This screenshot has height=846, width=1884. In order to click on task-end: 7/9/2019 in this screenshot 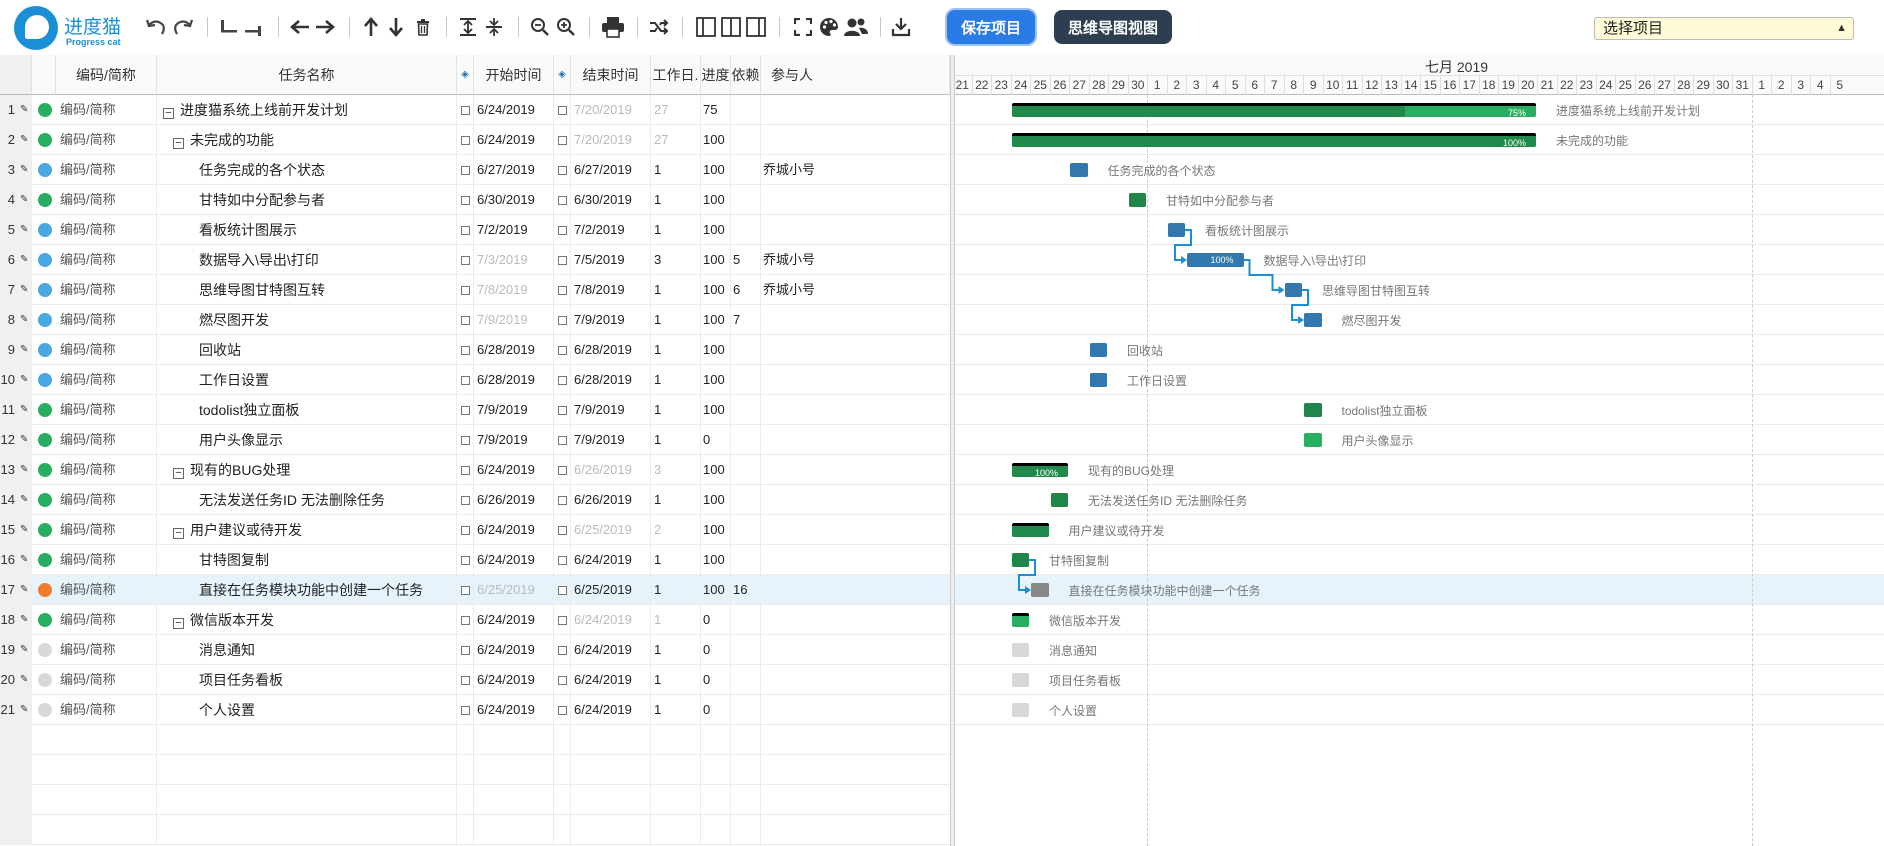, I will do `click(611, 440)`.